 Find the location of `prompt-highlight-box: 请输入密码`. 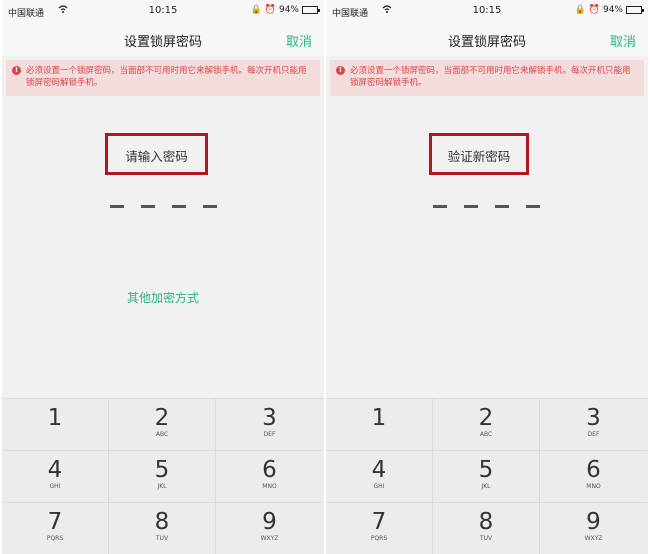

prompt-highlight-box: 请输入密码 is located at coordinates (156, 154).